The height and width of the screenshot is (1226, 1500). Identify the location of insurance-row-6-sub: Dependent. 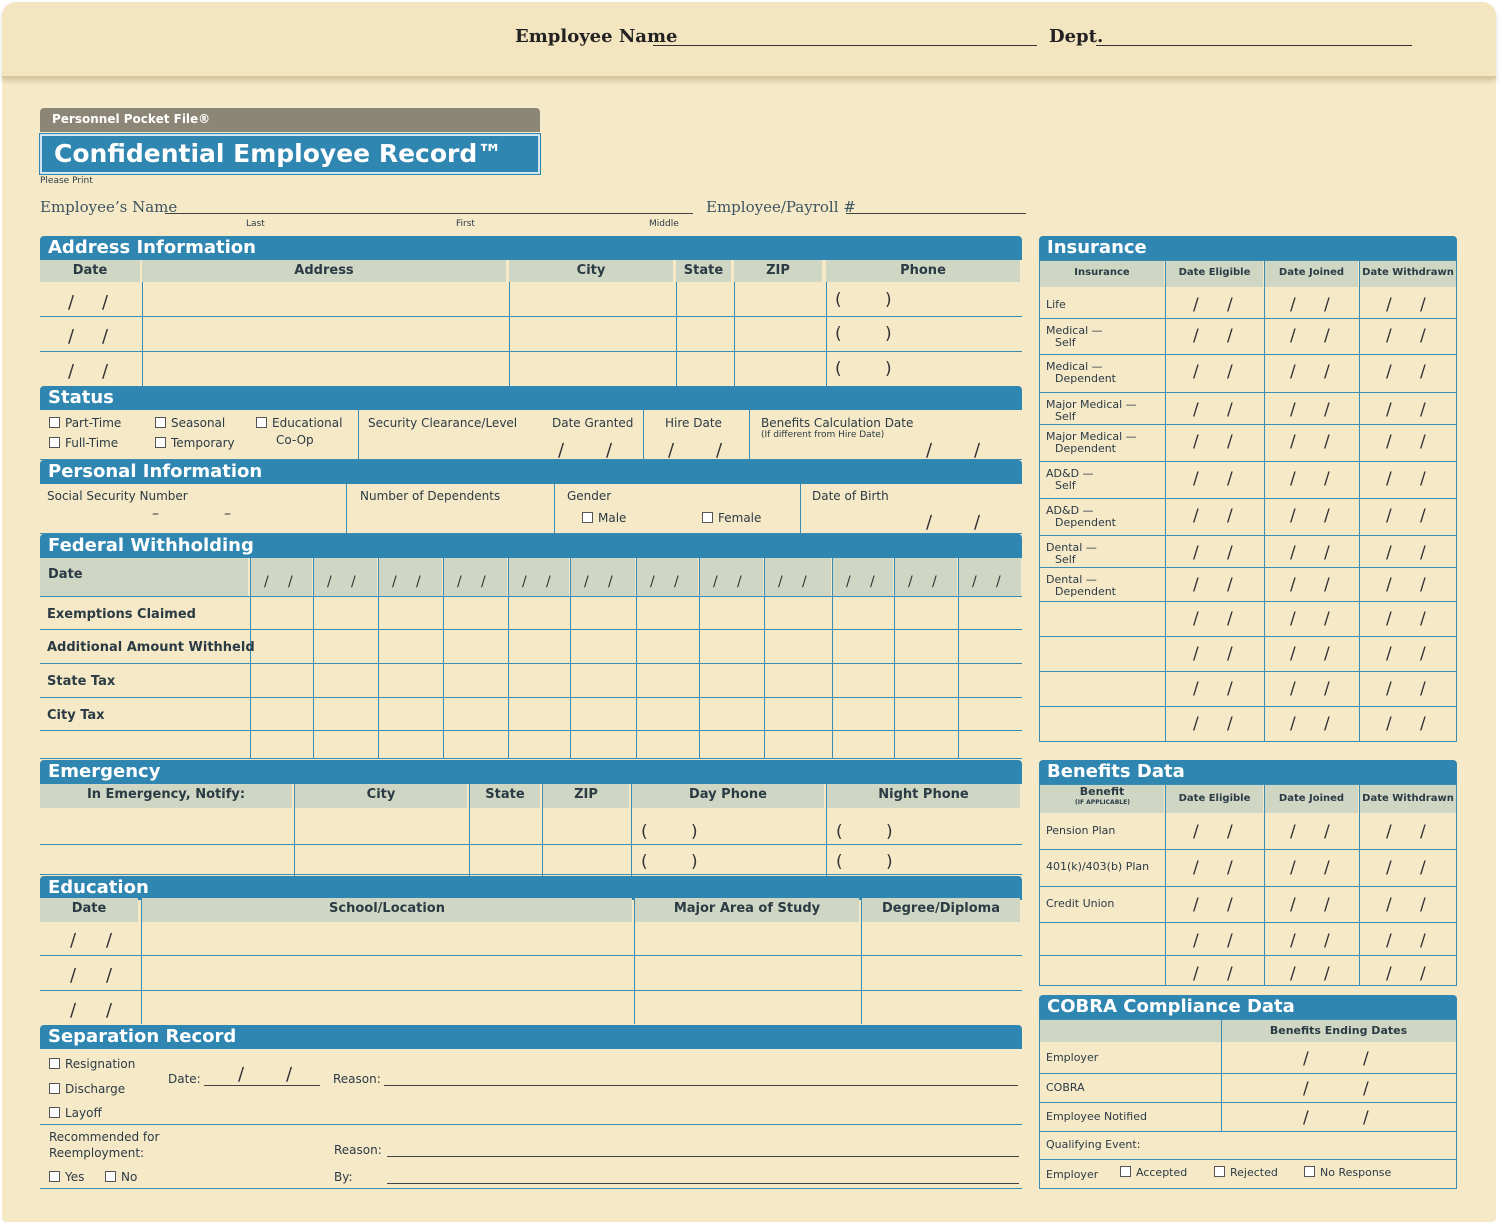
(1085, 522).